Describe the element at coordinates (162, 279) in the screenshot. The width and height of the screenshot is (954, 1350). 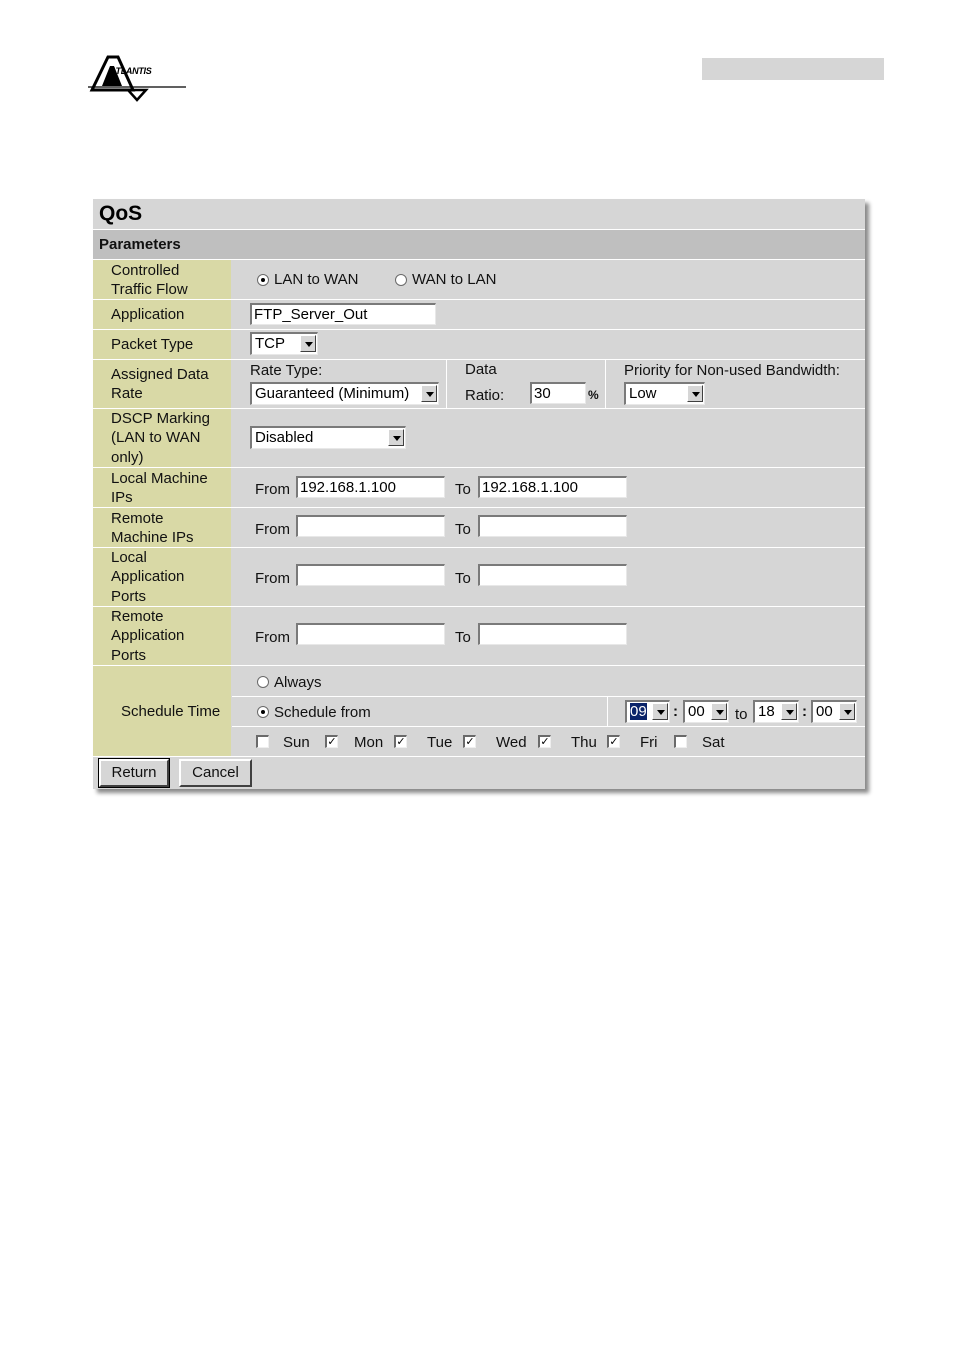
I see `label-controlled-traffic-flow: Controlled Traffic Flow` at that location.